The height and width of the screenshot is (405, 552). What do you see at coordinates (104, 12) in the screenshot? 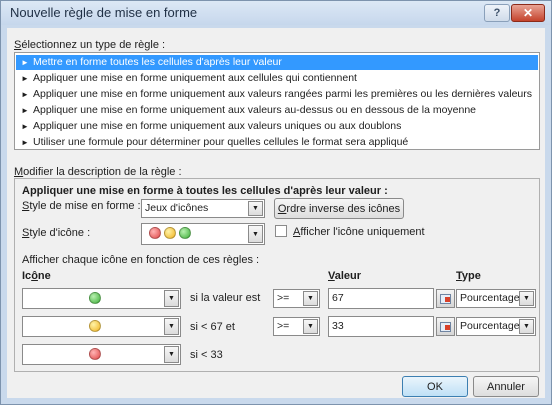
I see `dialog-title: Nouvelle règle de mise en forme` at bounding box center [104, 12].